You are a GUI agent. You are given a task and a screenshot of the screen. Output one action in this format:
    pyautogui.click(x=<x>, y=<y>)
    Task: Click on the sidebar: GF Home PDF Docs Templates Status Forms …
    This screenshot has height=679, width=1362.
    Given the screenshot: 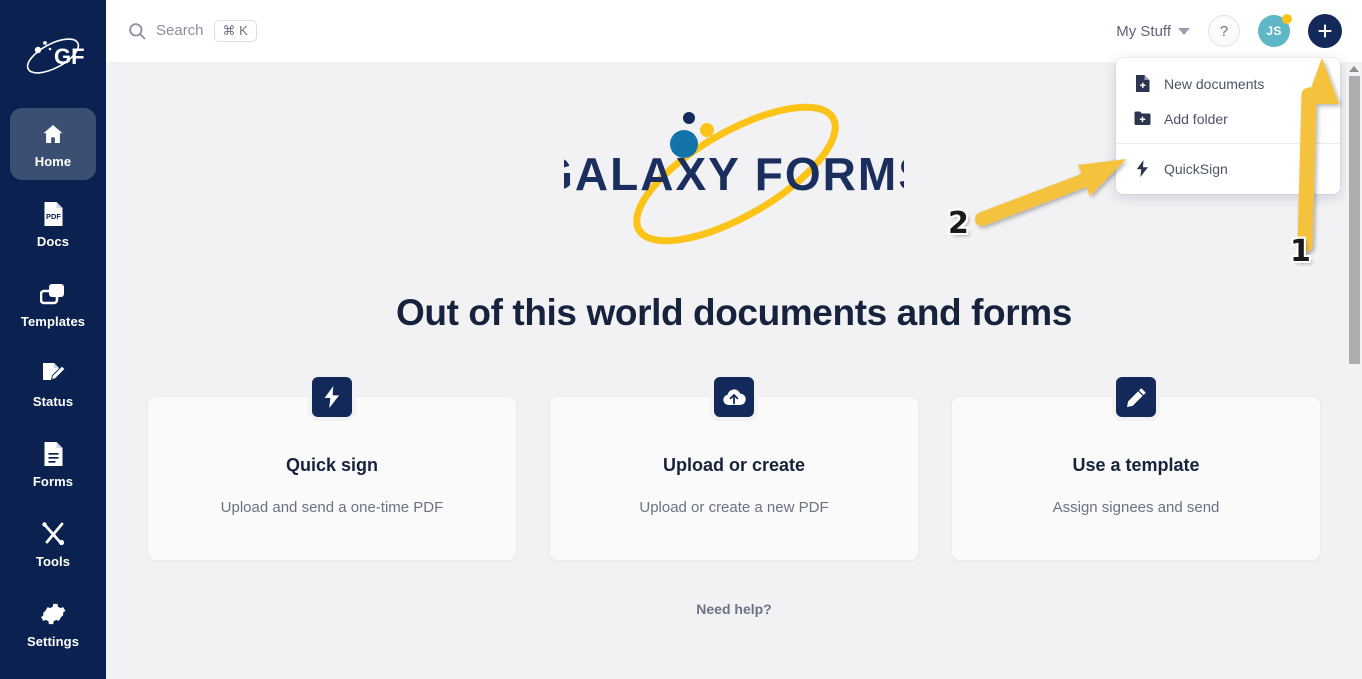 What is the action you would take?
    pyautogui.click(x=53, y=339)
    